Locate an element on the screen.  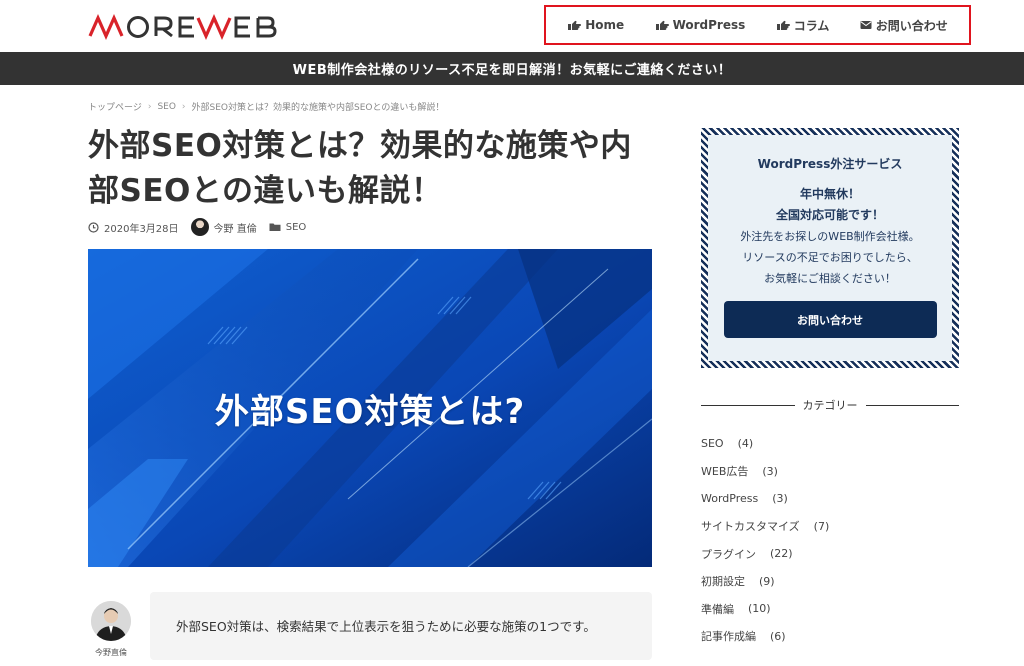
speaker-name: 今野直倫 is located at coordinates (111, 652).